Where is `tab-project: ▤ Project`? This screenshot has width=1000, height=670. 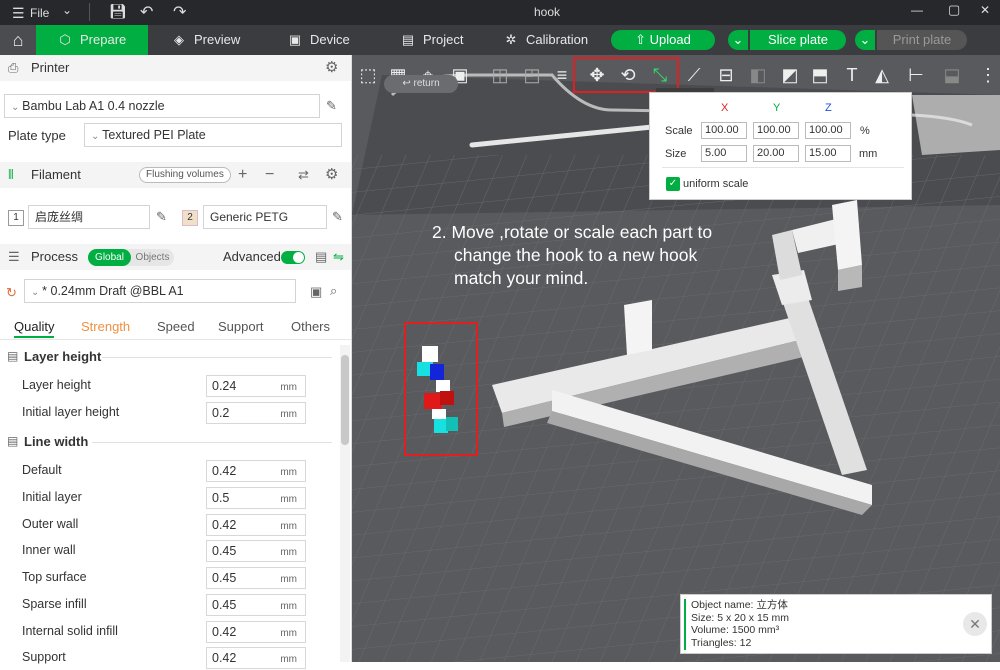 tab-project: ▤ Project is located at coordinates (432, 40).